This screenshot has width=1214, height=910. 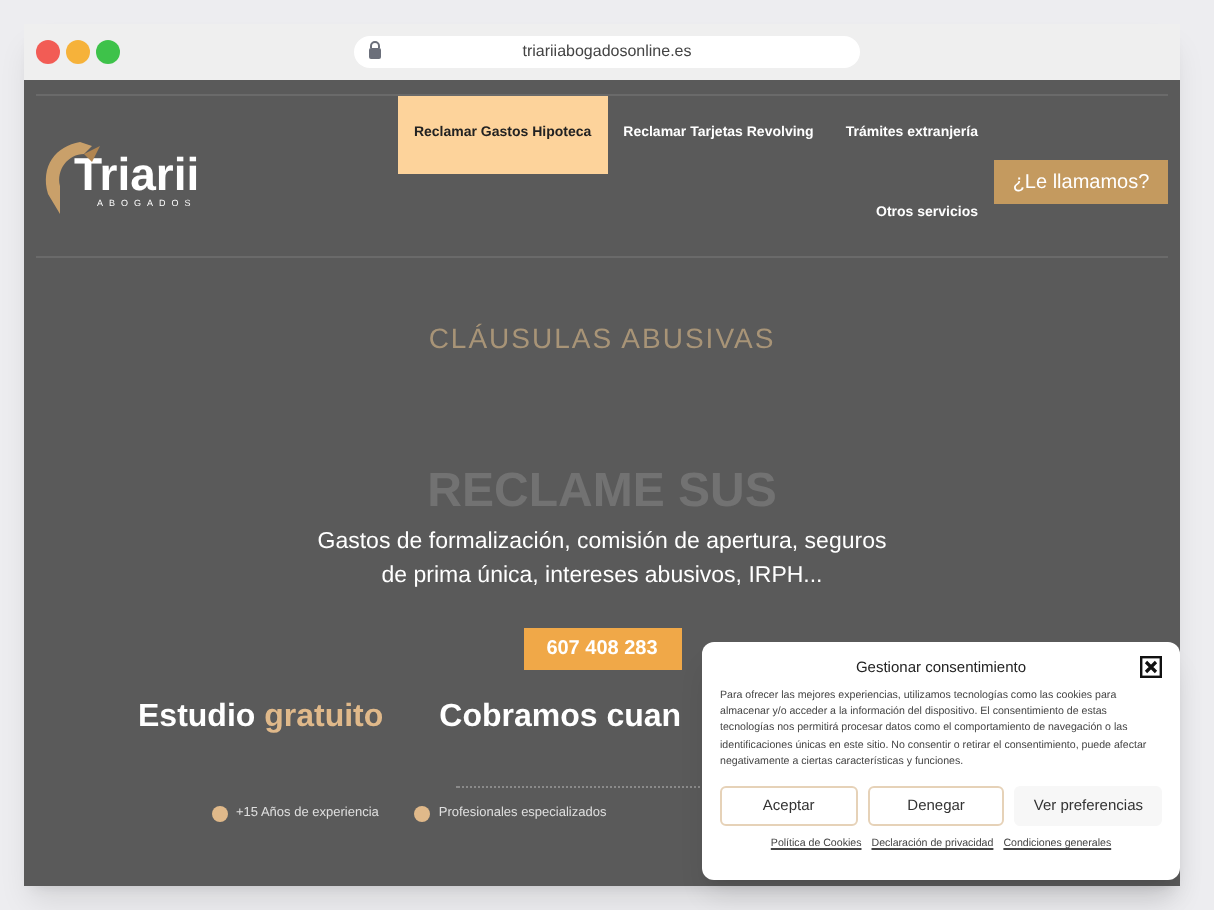 I want to click on section-eyebrow: CLÁUSULAS ABUSIVAS, so click(x=602, y=339).